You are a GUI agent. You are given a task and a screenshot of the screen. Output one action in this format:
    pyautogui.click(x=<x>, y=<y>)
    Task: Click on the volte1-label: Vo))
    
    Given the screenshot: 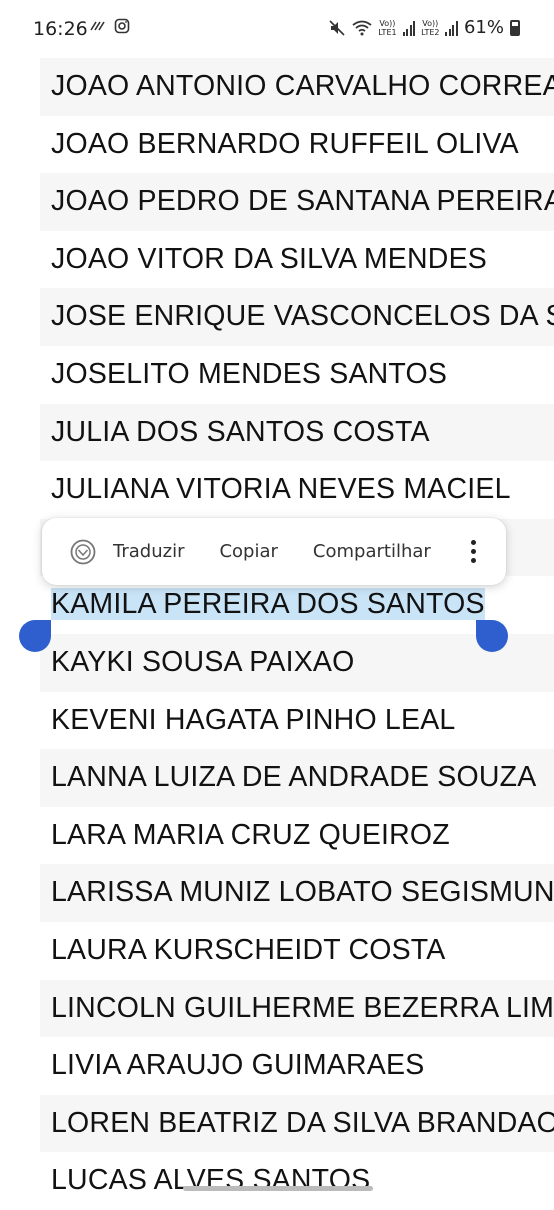 What is the action you would take?
    pyautogui.click(x=387, y=23)
    